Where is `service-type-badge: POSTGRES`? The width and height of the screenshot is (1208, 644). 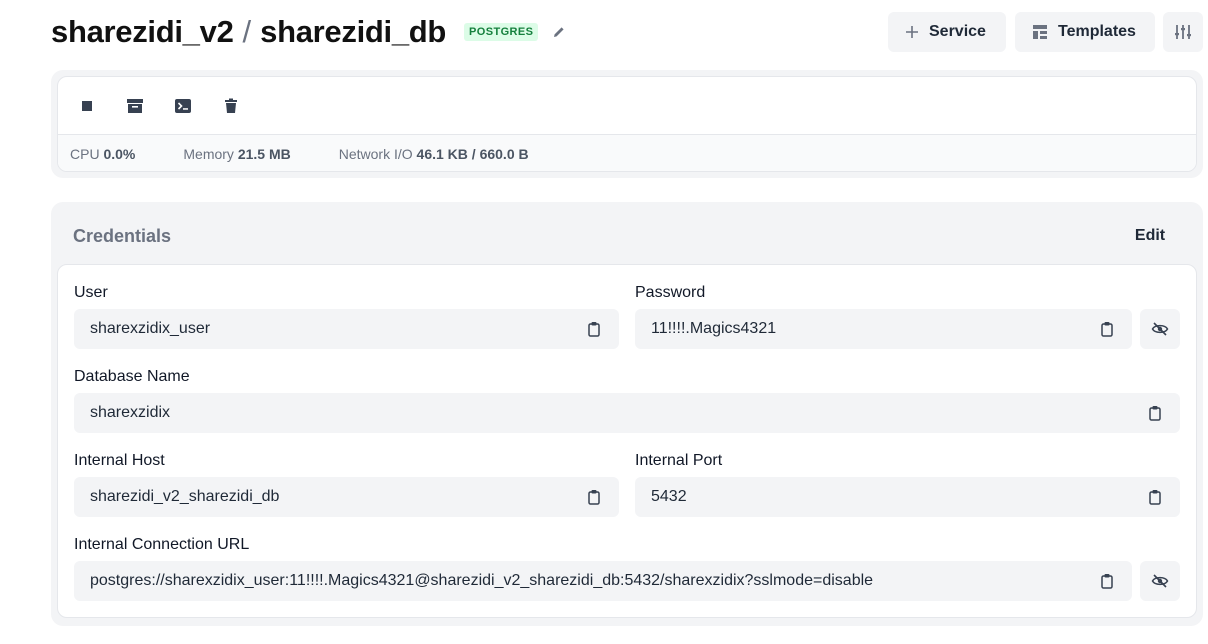
service-type-badge: POSTGRES is located at coordinates (501, 32).